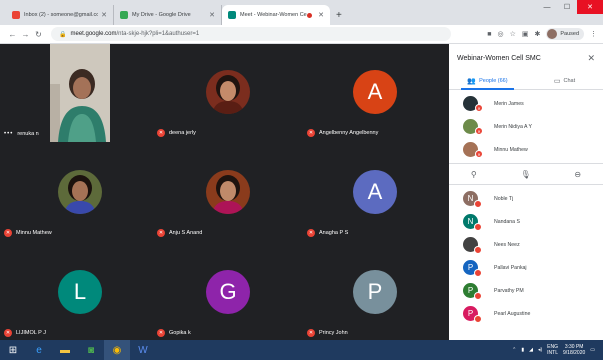 The width and height of the screenshot is (603, 360). Describe the element at coordinates (526, 221) in the screenshot. I see `list-item: N Nandana S` at that location.